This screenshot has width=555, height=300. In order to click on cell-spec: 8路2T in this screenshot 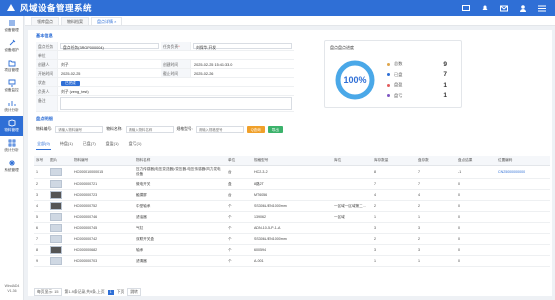, I will do `click(292, 184)`.